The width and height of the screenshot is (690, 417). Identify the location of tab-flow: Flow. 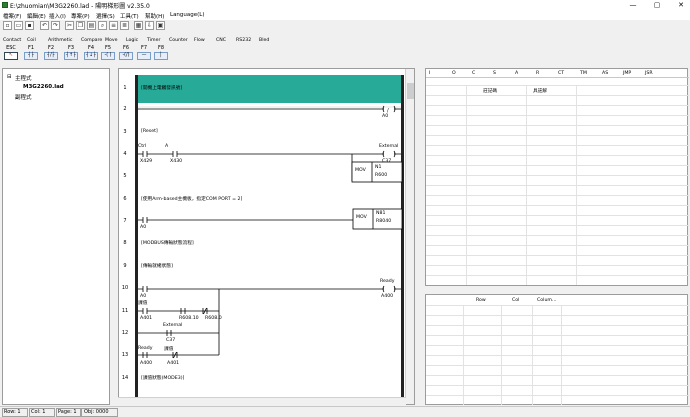
(199, 40).